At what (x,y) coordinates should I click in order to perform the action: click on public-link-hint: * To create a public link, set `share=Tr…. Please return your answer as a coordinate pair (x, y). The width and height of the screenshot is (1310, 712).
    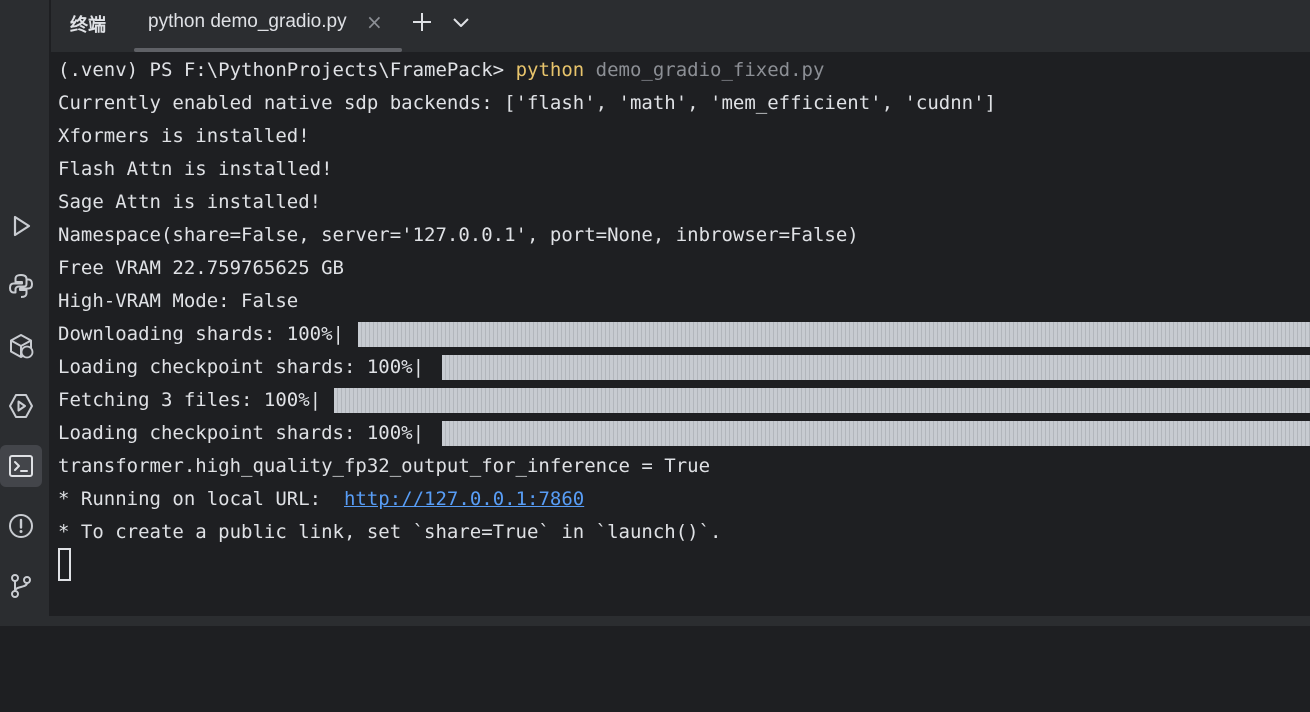
    Looking at the image, I should click on (390, 532).